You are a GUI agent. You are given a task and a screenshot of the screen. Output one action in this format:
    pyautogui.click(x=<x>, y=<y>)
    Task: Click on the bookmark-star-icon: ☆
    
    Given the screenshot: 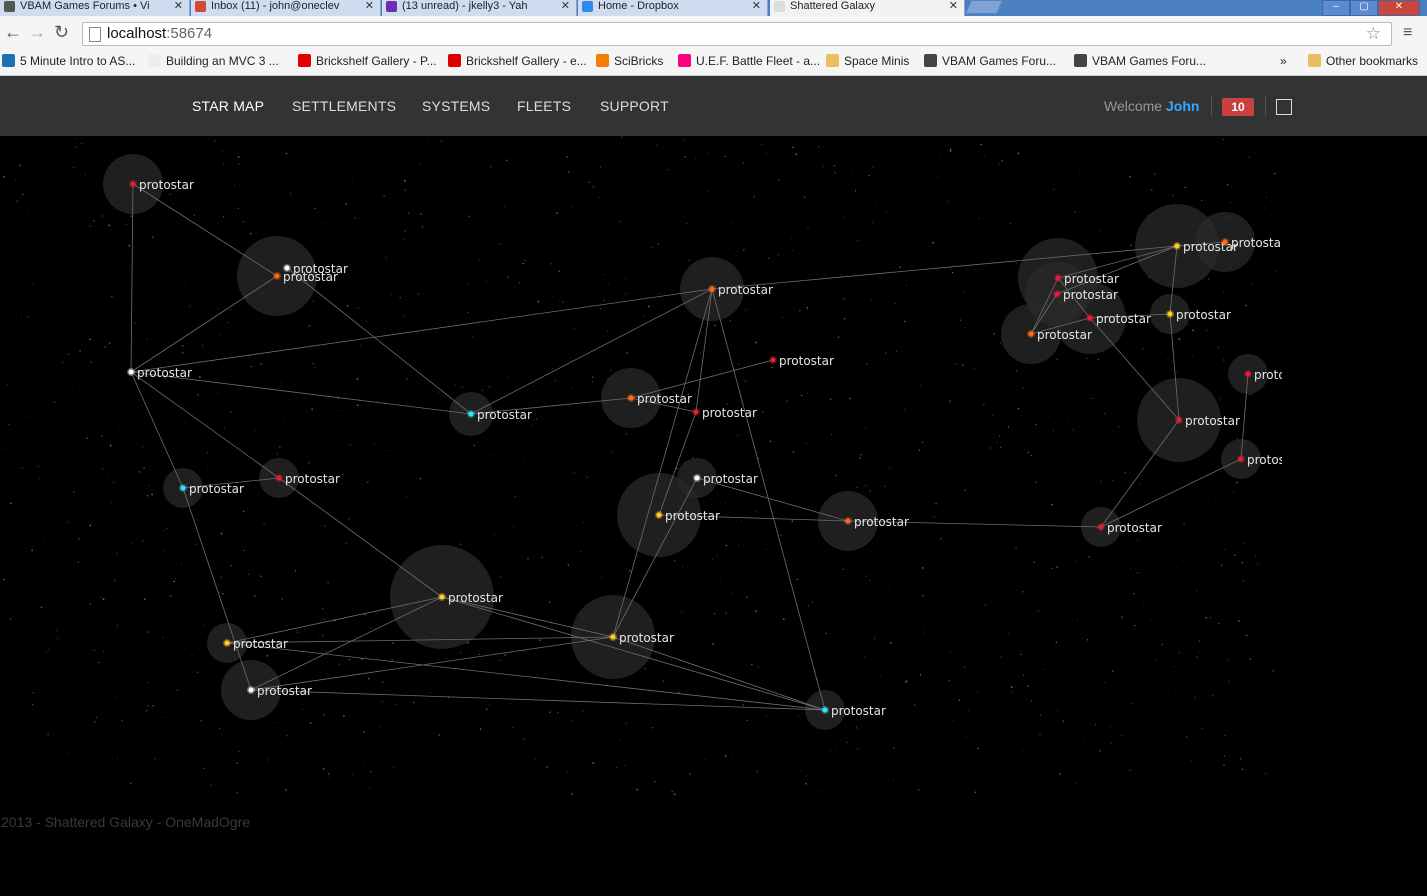 What is the action you would take?
    pyautogui.click(x=1373, y=34)
    